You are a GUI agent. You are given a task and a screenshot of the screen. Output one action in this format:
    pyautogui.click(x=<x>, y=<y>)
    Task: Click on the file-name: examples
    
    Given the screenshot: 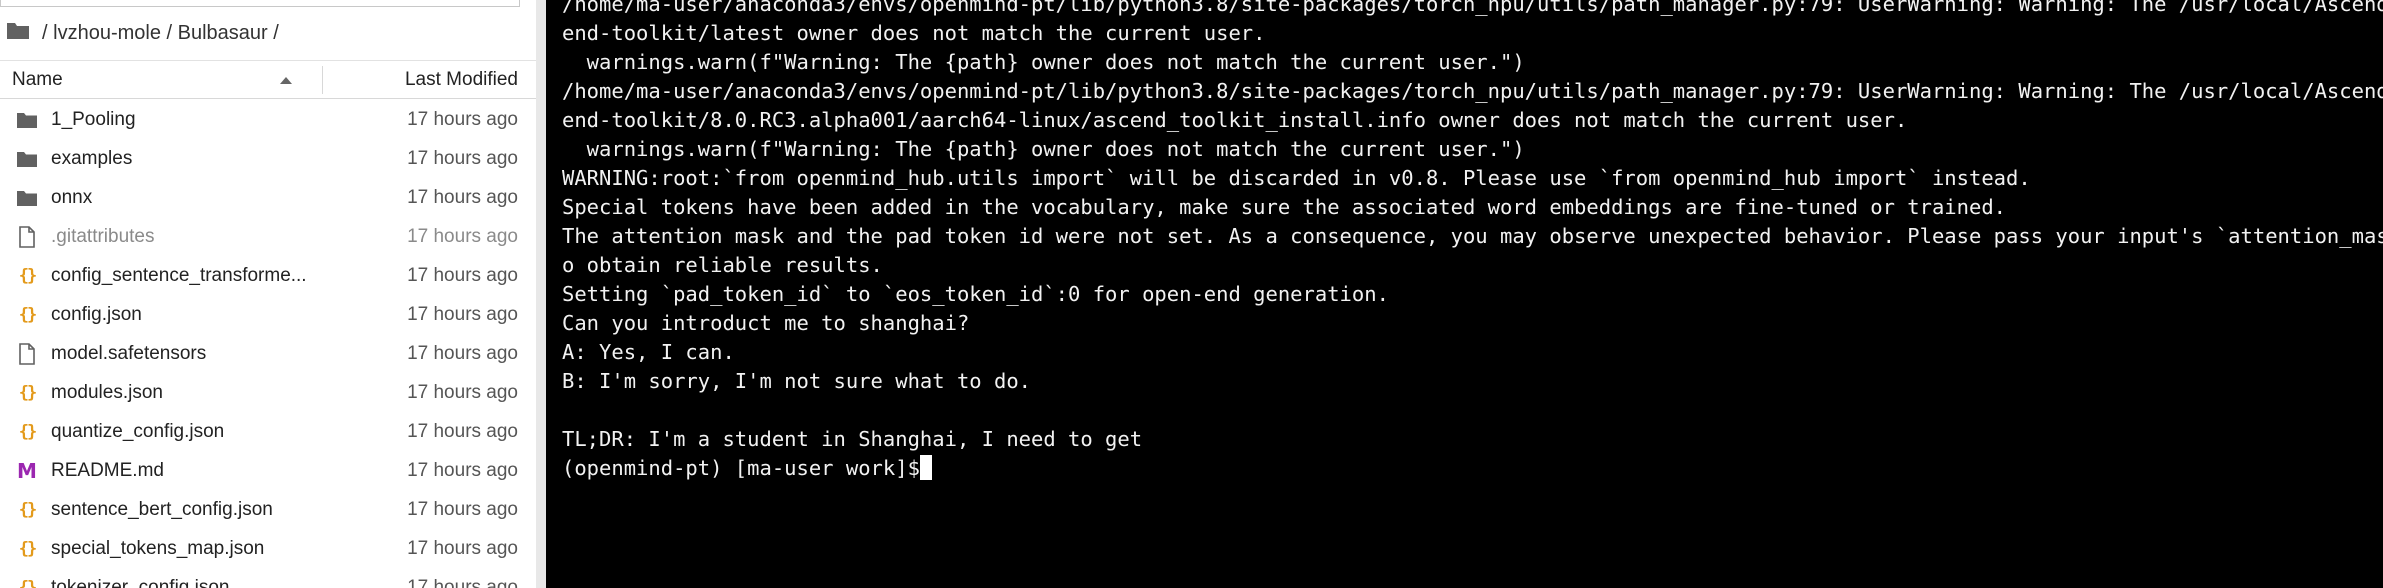 What is the action you would take?
    pyautogui.click(x=92, y=158)
    